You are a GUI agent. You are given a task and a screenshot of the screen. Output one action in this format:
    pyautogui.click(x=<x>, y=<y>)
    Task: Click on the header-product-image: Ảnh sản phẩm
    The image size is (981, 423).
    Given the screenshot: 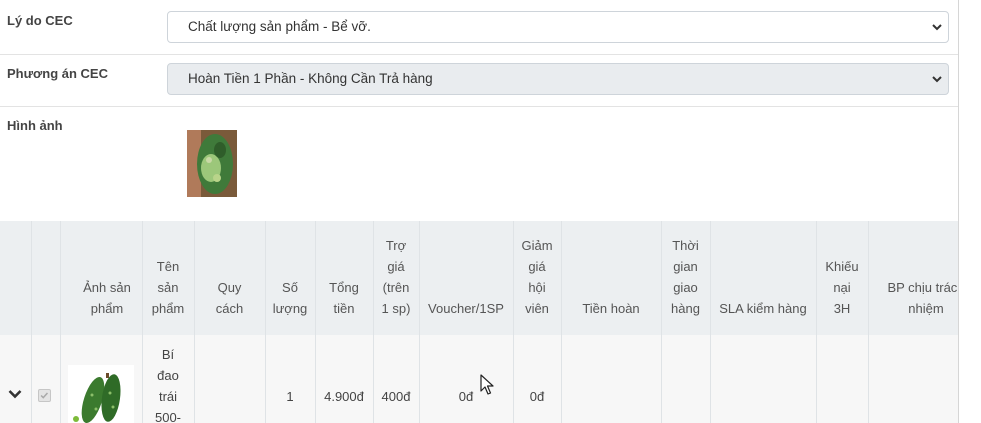 What is the action you would take?
    pyautogui.click(x=107, y=298)
    